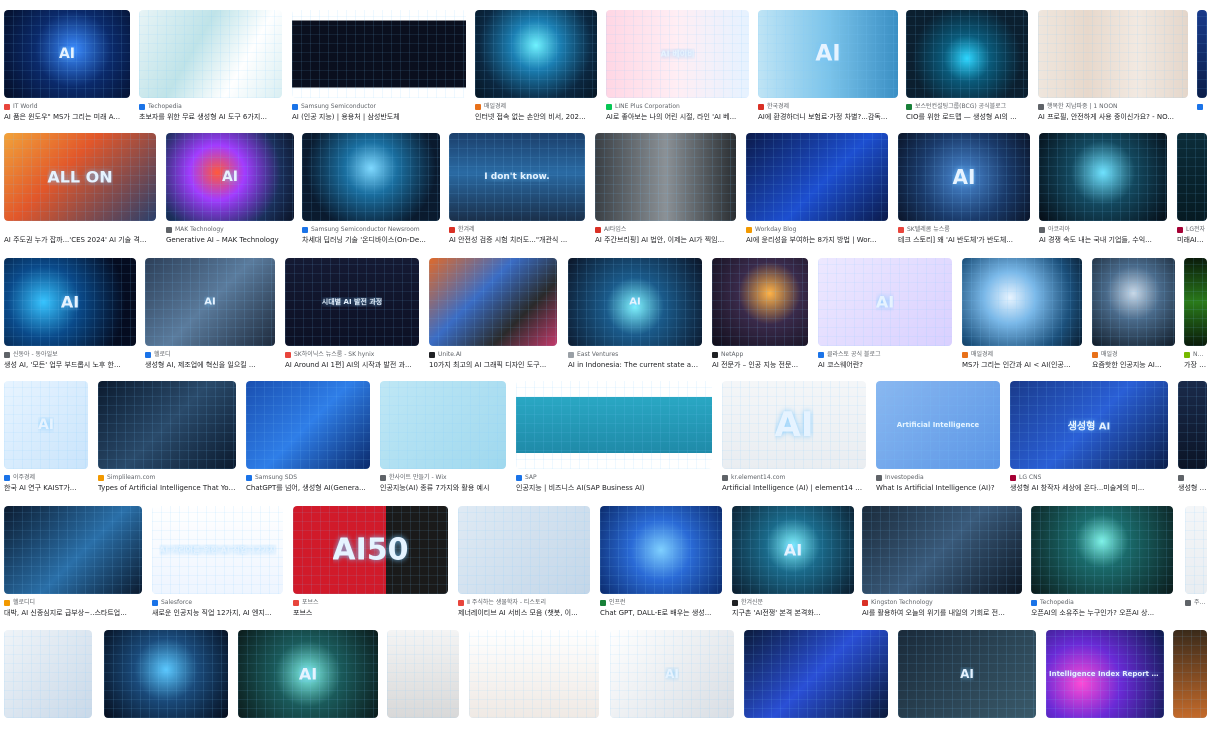 This screenshot has height=742, width=1207. What do you see at coordinates (1103, 230) in the screenshot?
I see `result-source: 아코리아` at bounding box center [1103, 230].